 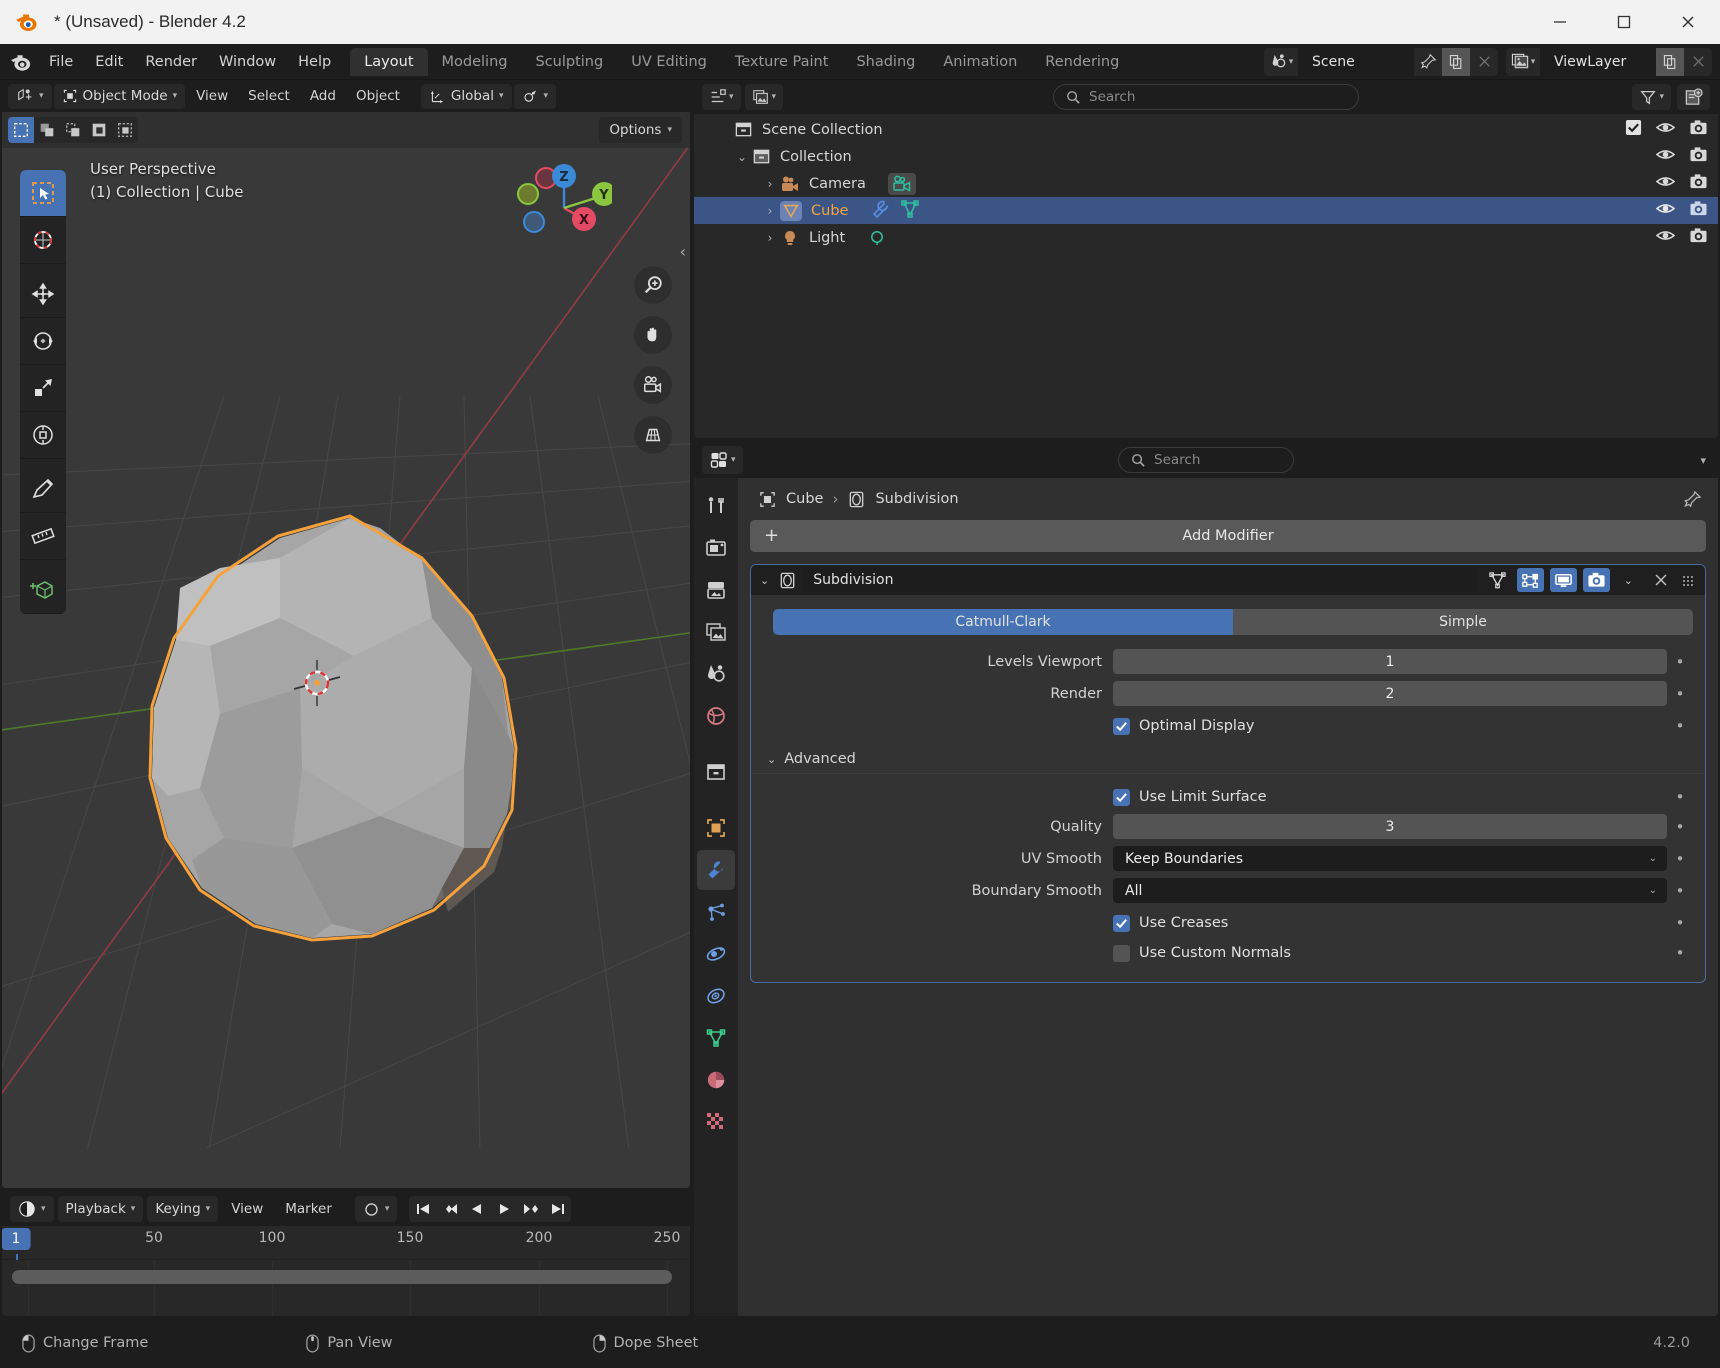 I want to click on timeline-ruler: 50 100 150 200 250 1, so click(x=346, y=1264).